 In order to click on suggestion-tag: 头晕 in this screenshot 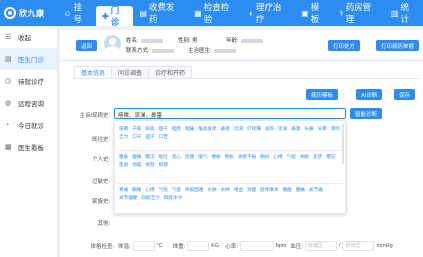, I will do `click(322, 129)`.